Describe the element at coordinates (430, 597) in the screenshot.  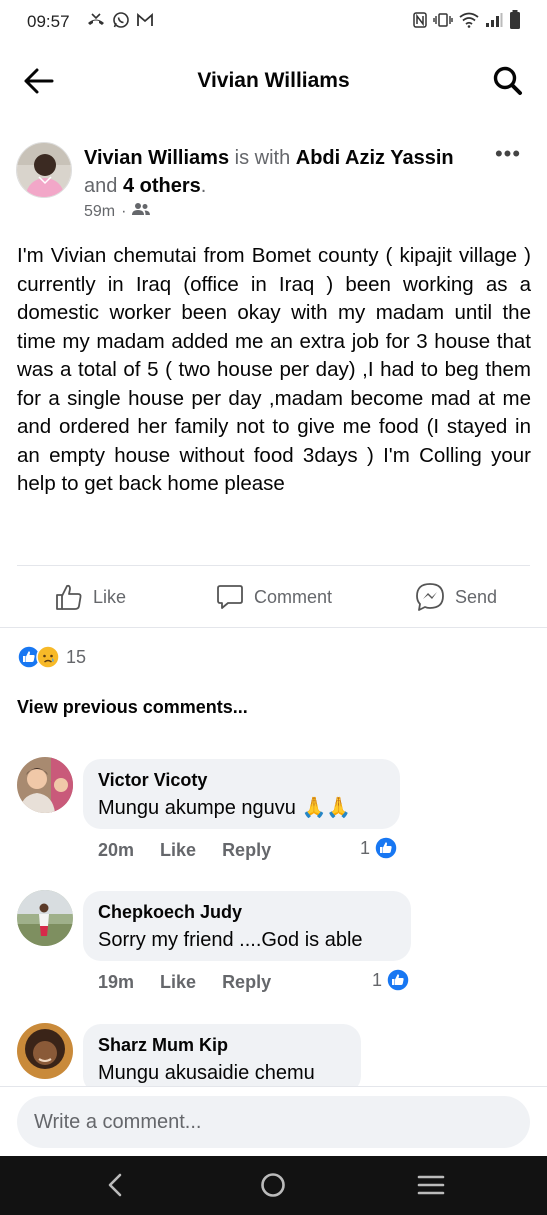
I see `messenger-icon` at that location.